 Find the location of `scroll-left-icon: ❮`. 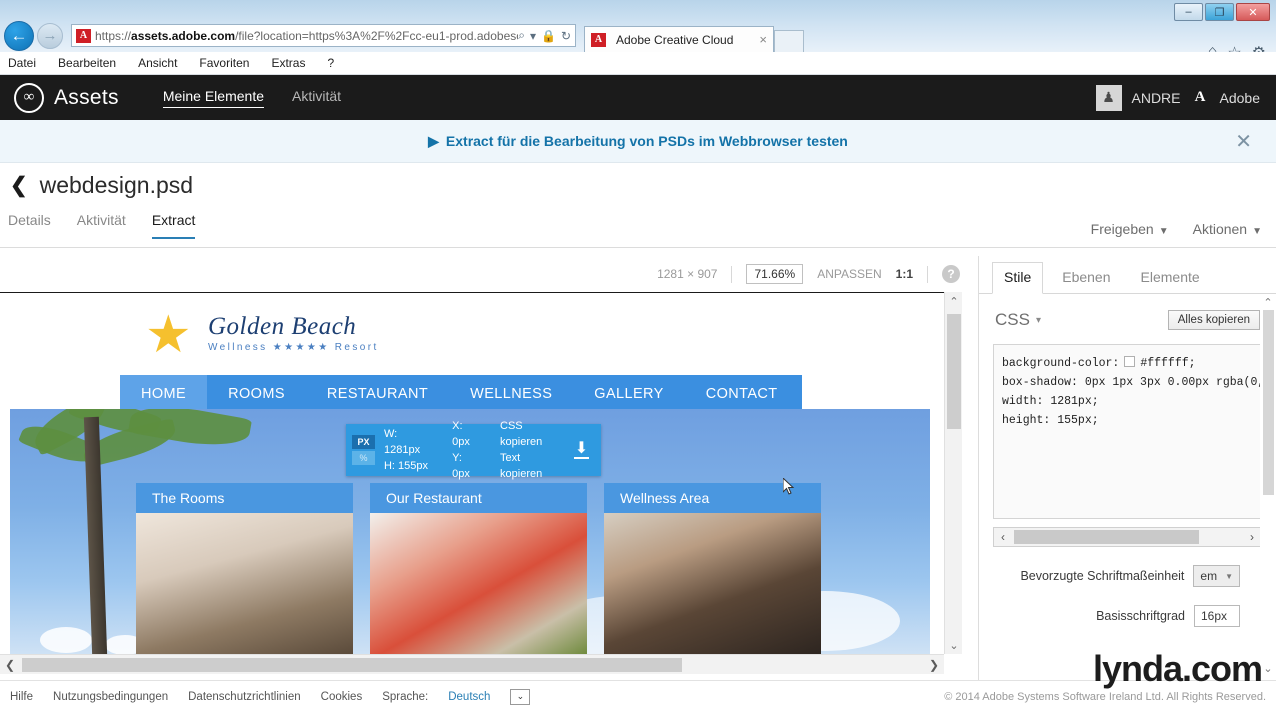

scroll-left-icon: ❮ is located at coordinates (10, 665).